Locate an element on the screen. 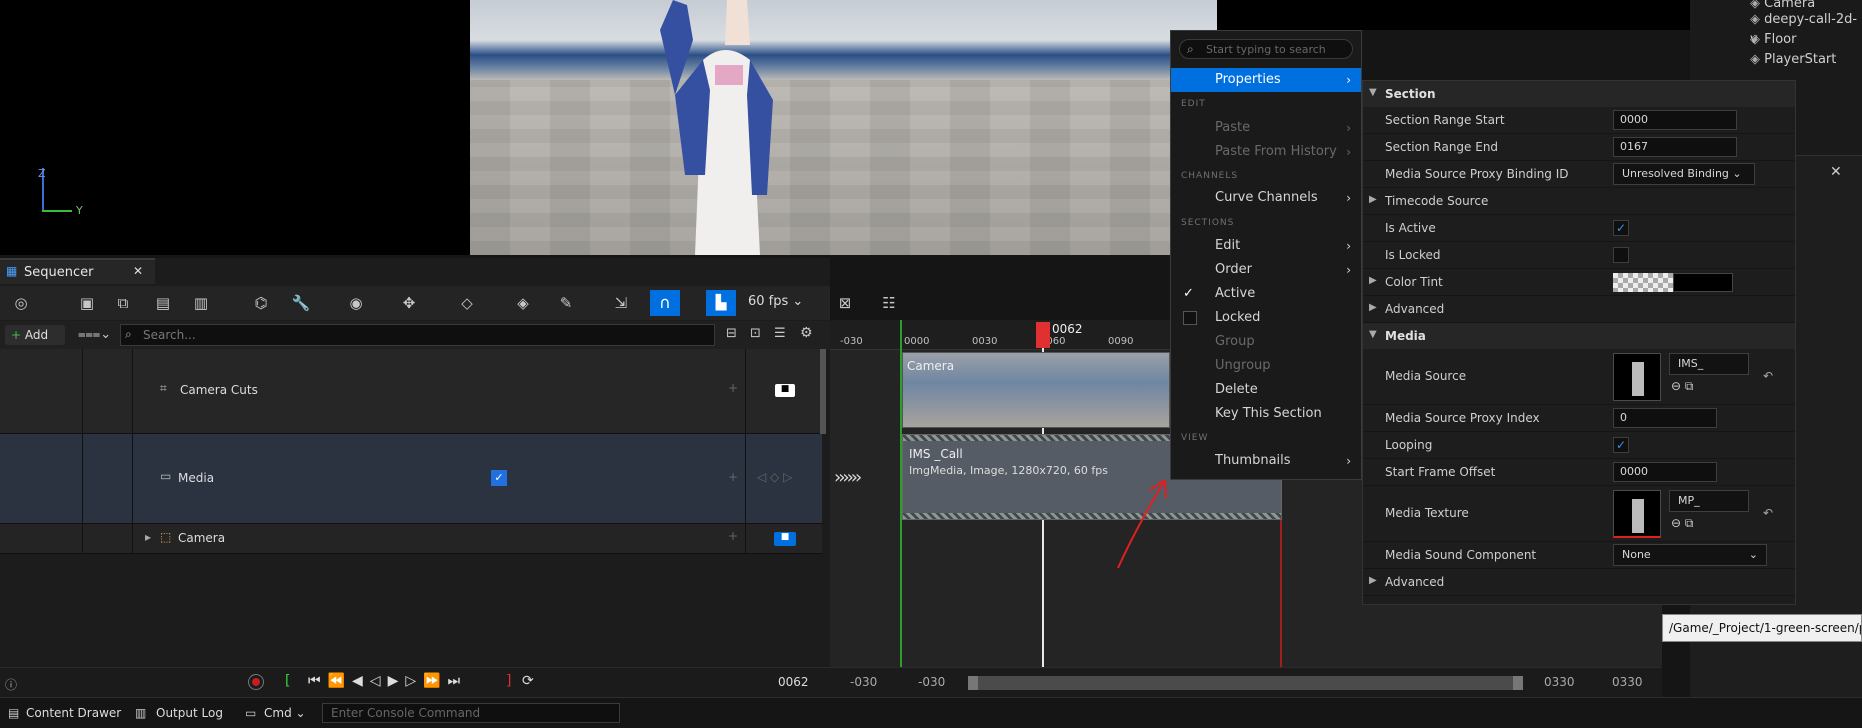 This screenshot has height=728, width=1862. menu-item-properties: Properties › is located at coordinates (1266, 80).